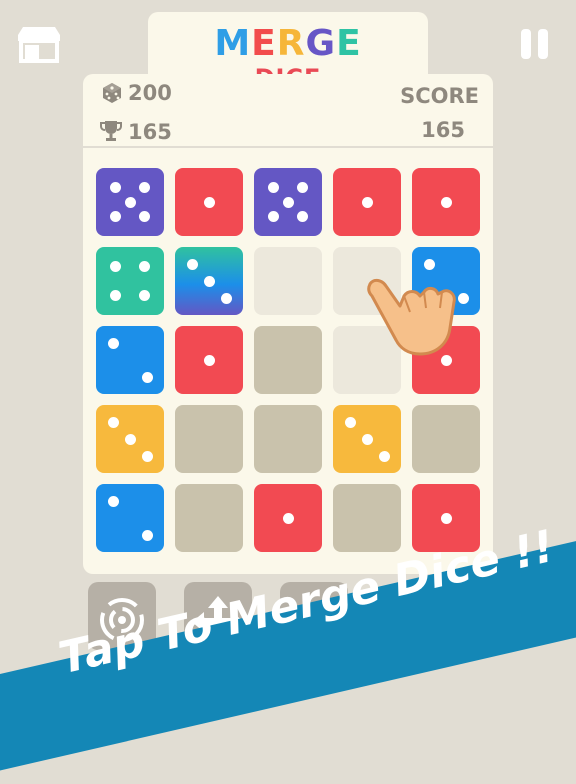  Describe the element at coordinates (150, 132) in the screenshot. I see `best-score: 165` at that location.